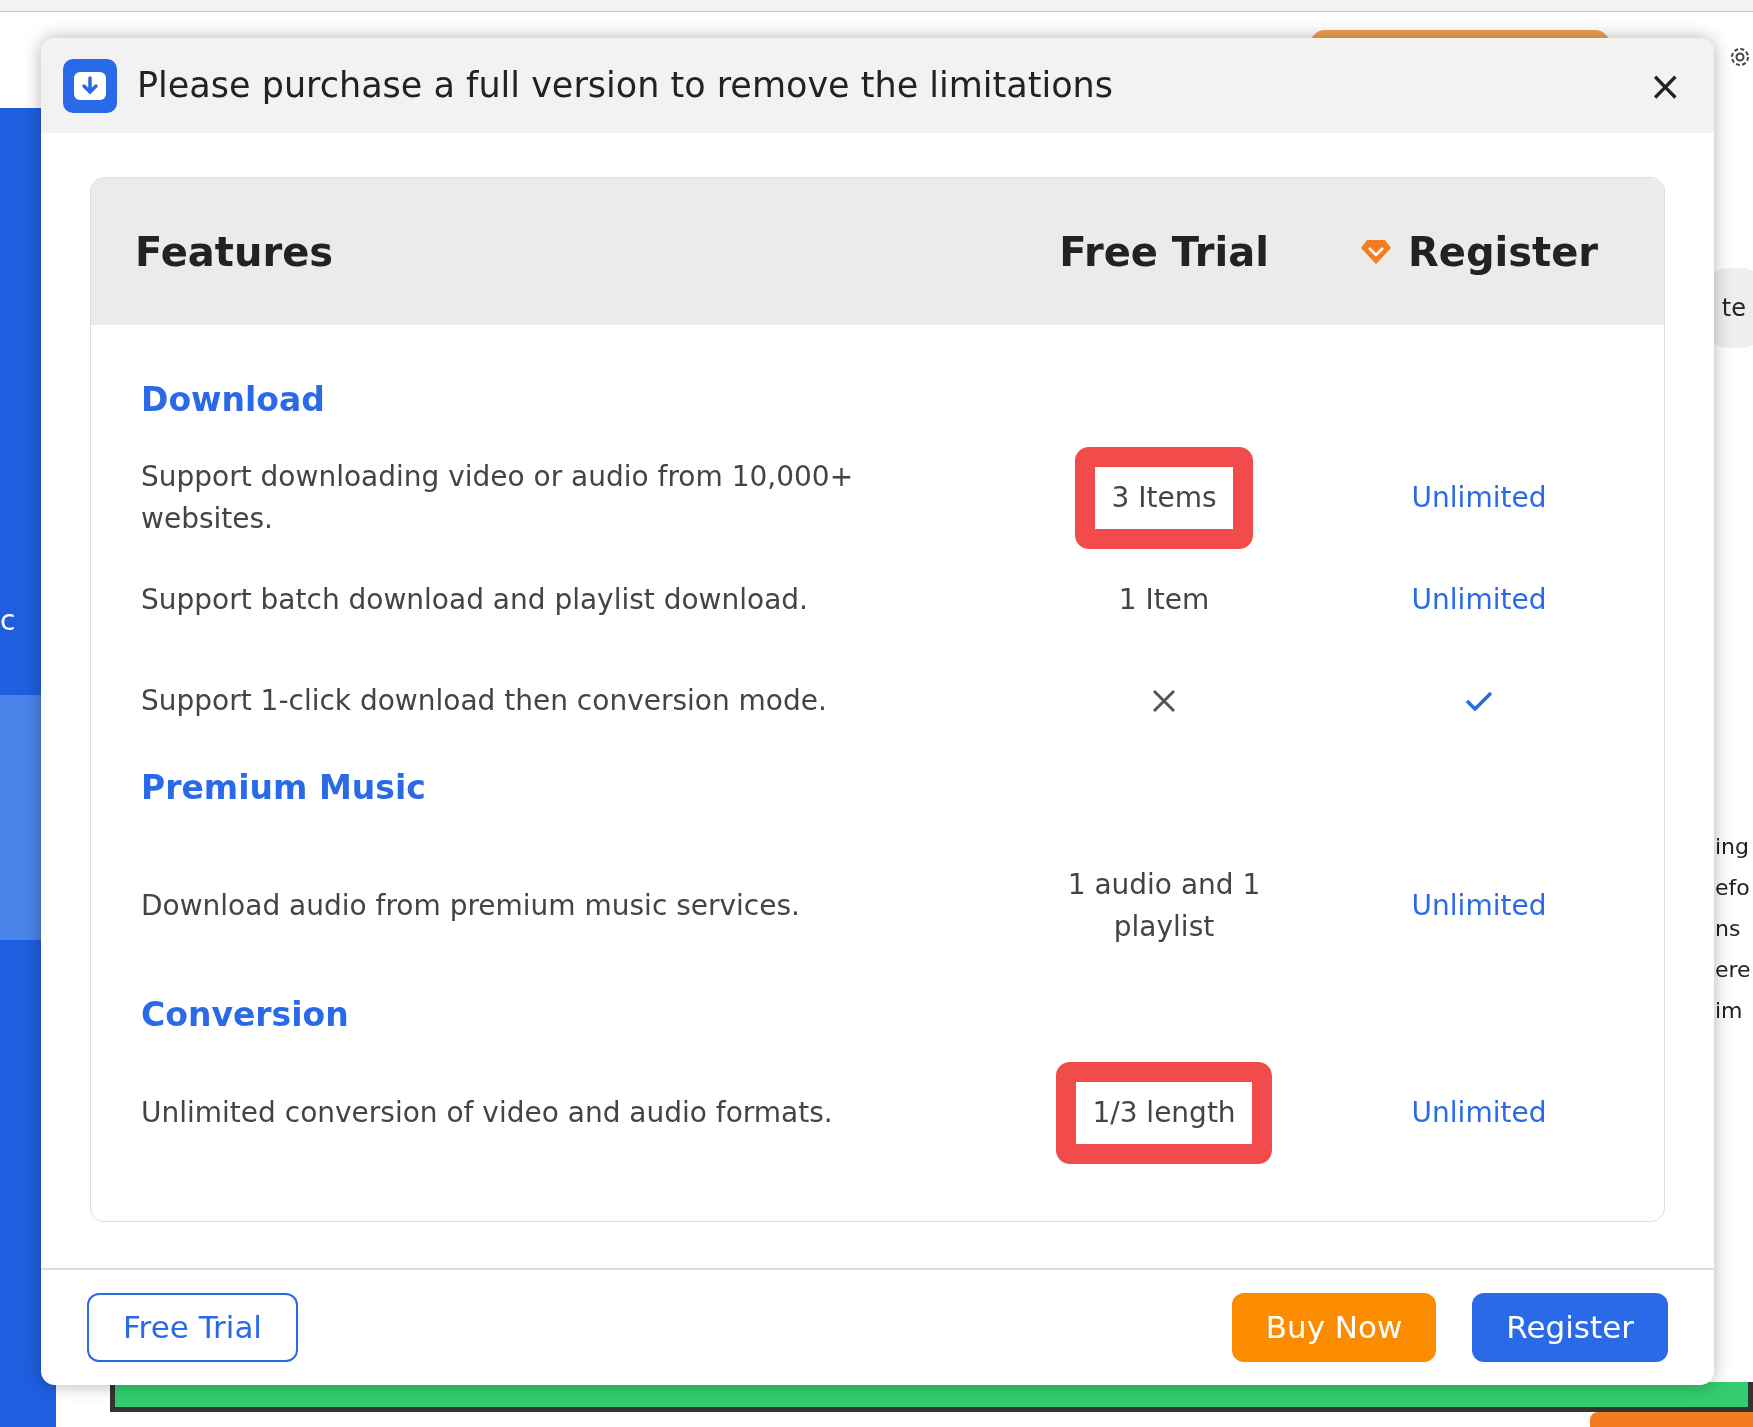 The height and width of the screenshot is (1427, 1753). I want to click on section-title: Conversion, so click(245, 1015).